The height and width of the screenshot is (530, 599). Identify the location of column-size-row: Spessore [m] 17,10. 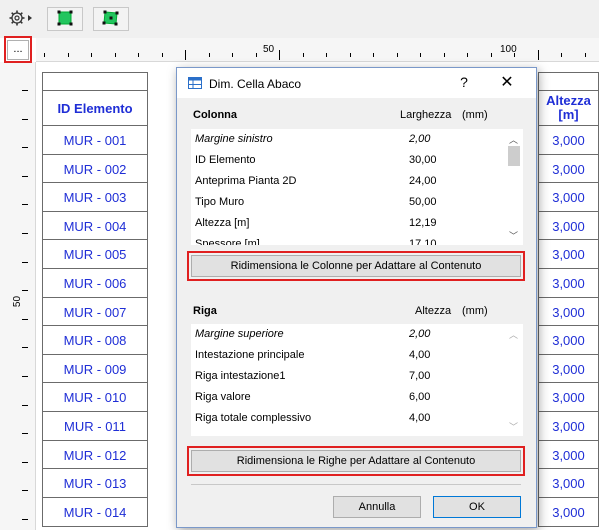
(345, 239).